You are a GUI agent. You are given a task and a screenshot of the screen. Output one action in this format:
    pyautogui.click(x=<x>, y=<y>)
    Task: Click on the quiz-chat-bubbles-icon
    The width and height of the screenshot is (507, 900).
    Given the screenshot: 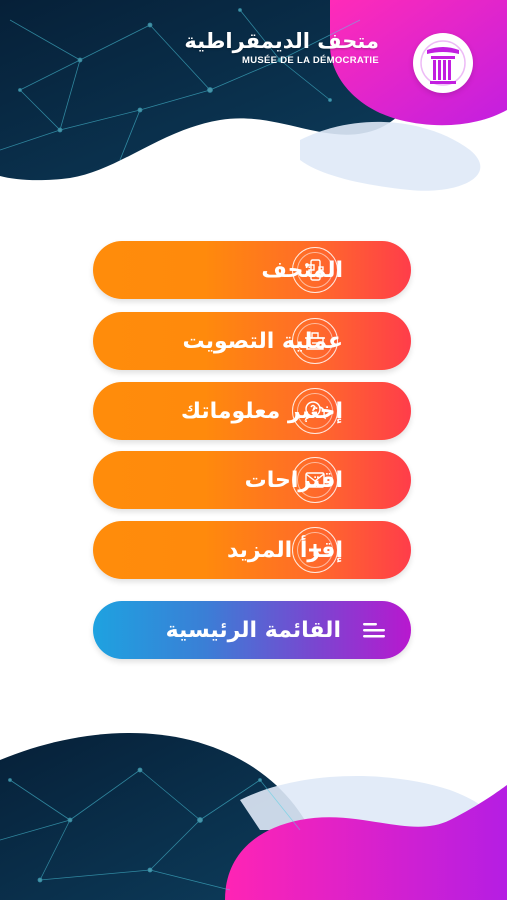 What is the action you would take?
    pyautogui.click(x=315, y=411)
    